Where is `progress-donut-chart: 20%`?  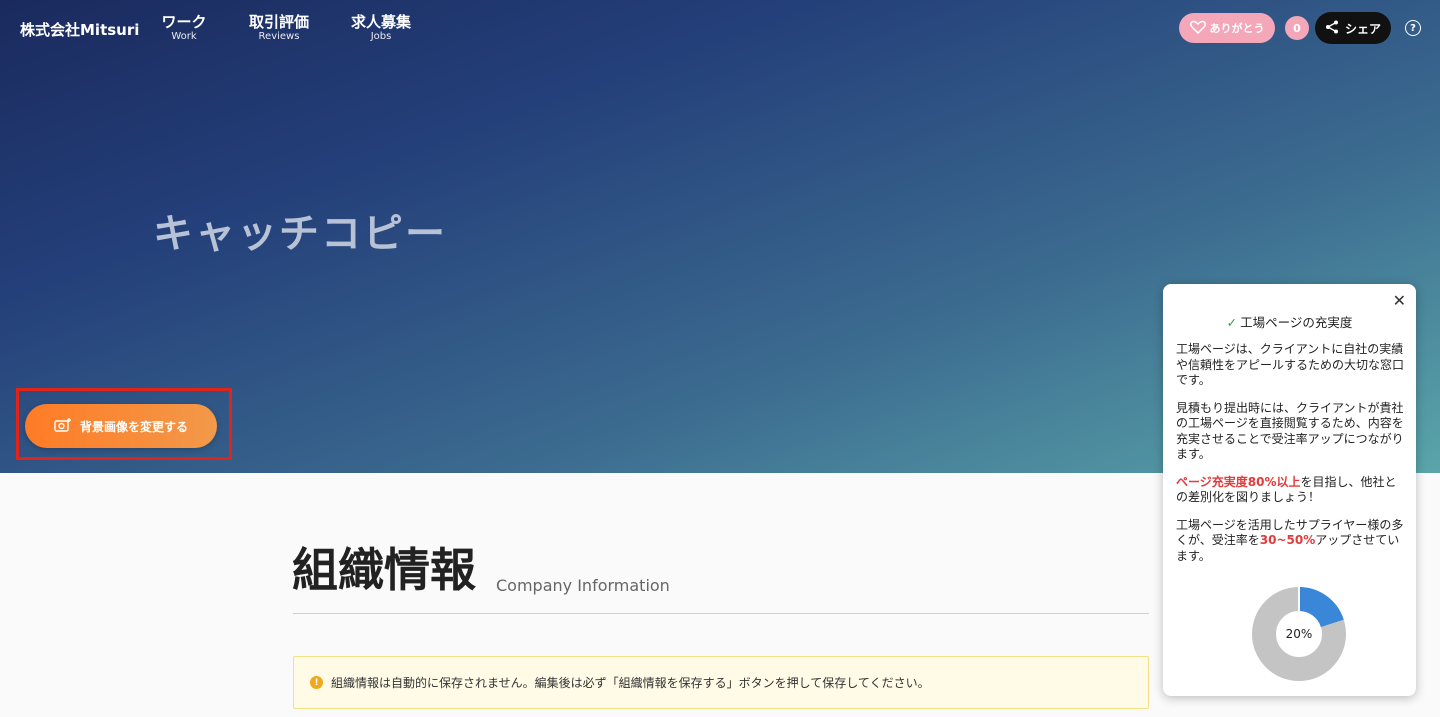
progress-donut-chart: 20% is located at coordinates (1299, 634).